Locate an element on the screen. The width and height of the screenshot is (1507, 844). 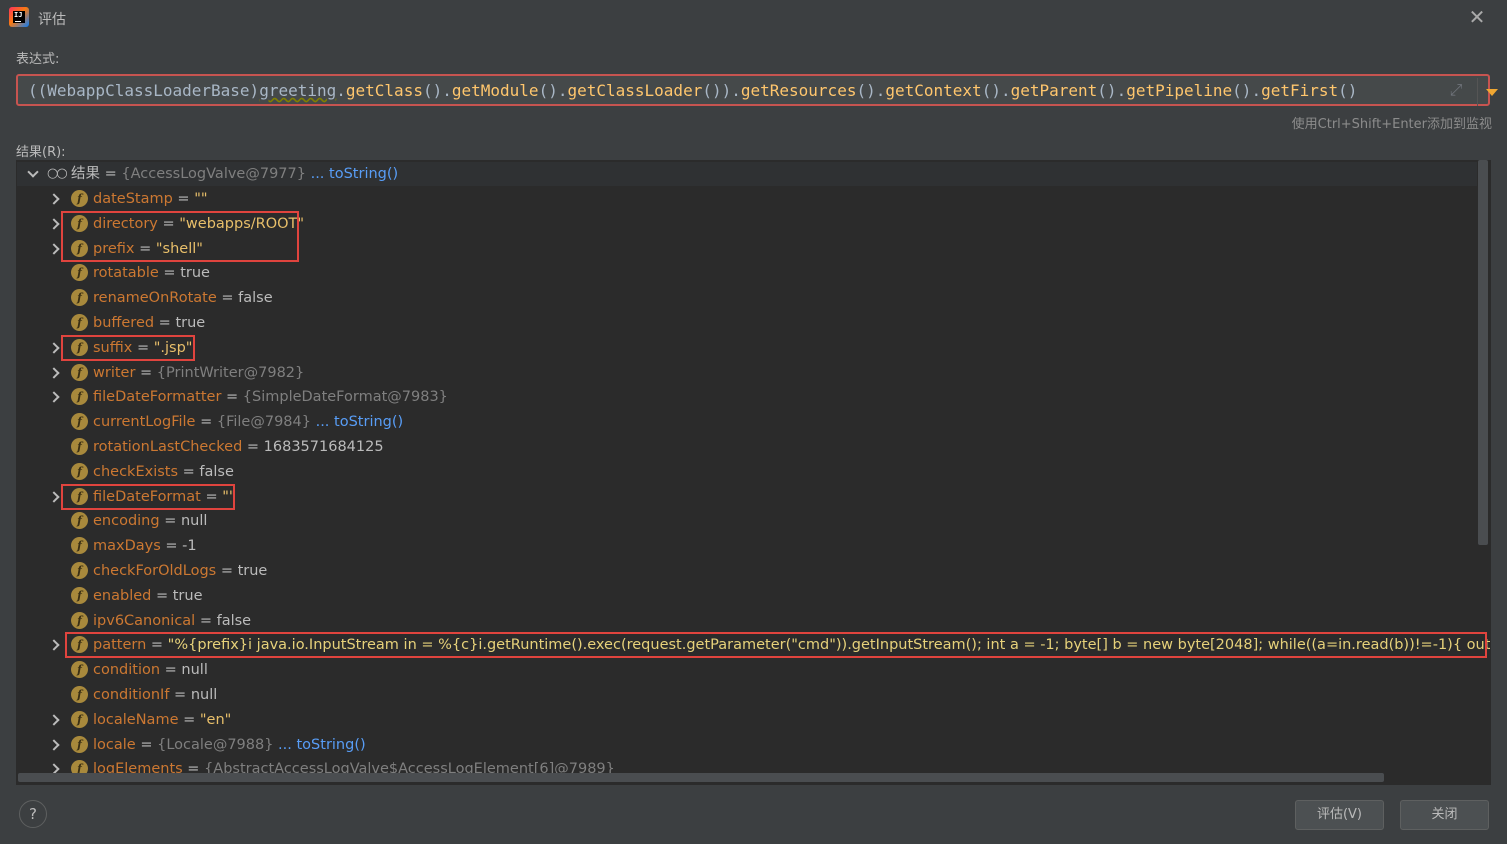
tree-row-suffix: f suffix = ".jsp" is located at coordinates (747, 348).